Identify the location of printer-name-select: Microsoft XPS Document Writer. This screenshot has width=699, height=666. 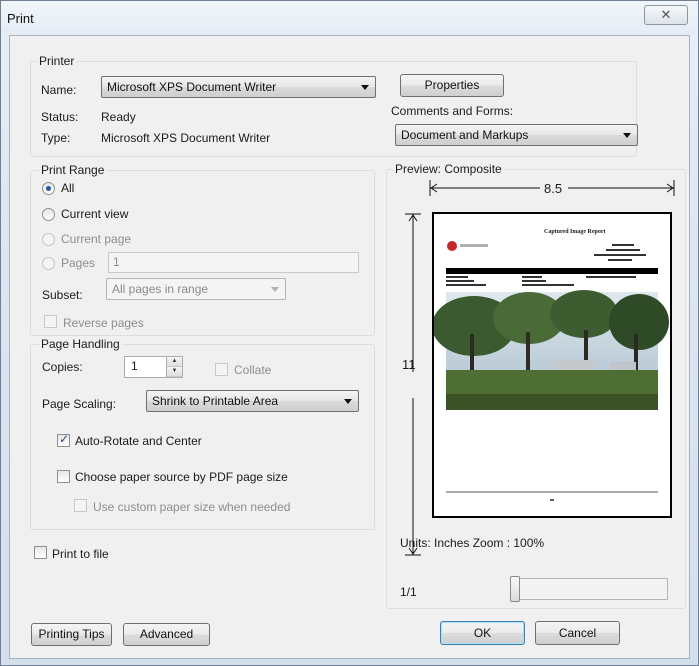
(238, 87).